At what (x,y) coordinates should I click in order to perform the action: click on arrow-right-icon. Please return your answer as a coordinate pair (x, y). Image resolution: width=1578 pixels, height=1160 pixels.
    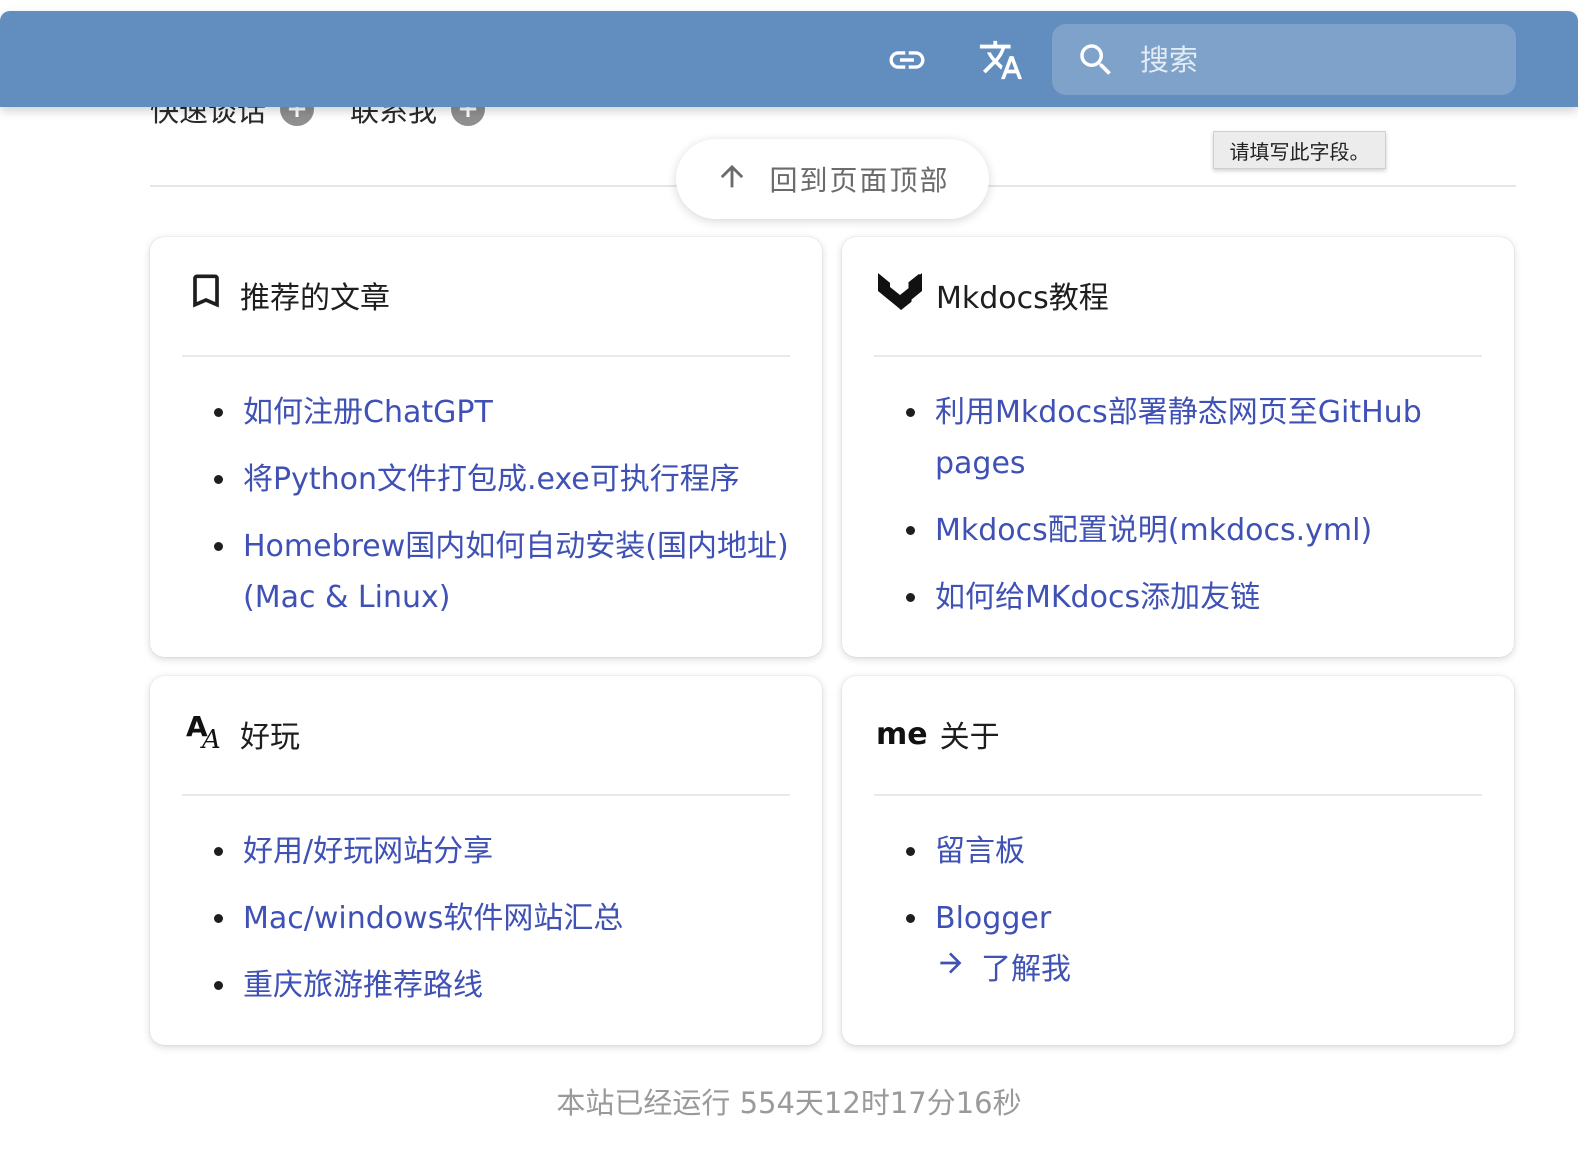
    Looking at the image, I should click on (951, 969).